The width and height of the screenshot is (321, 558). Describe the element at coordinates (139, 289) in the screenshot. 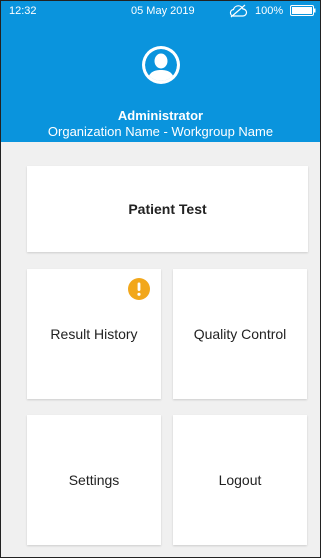

I see `exclamation-alert-icon` at that location.